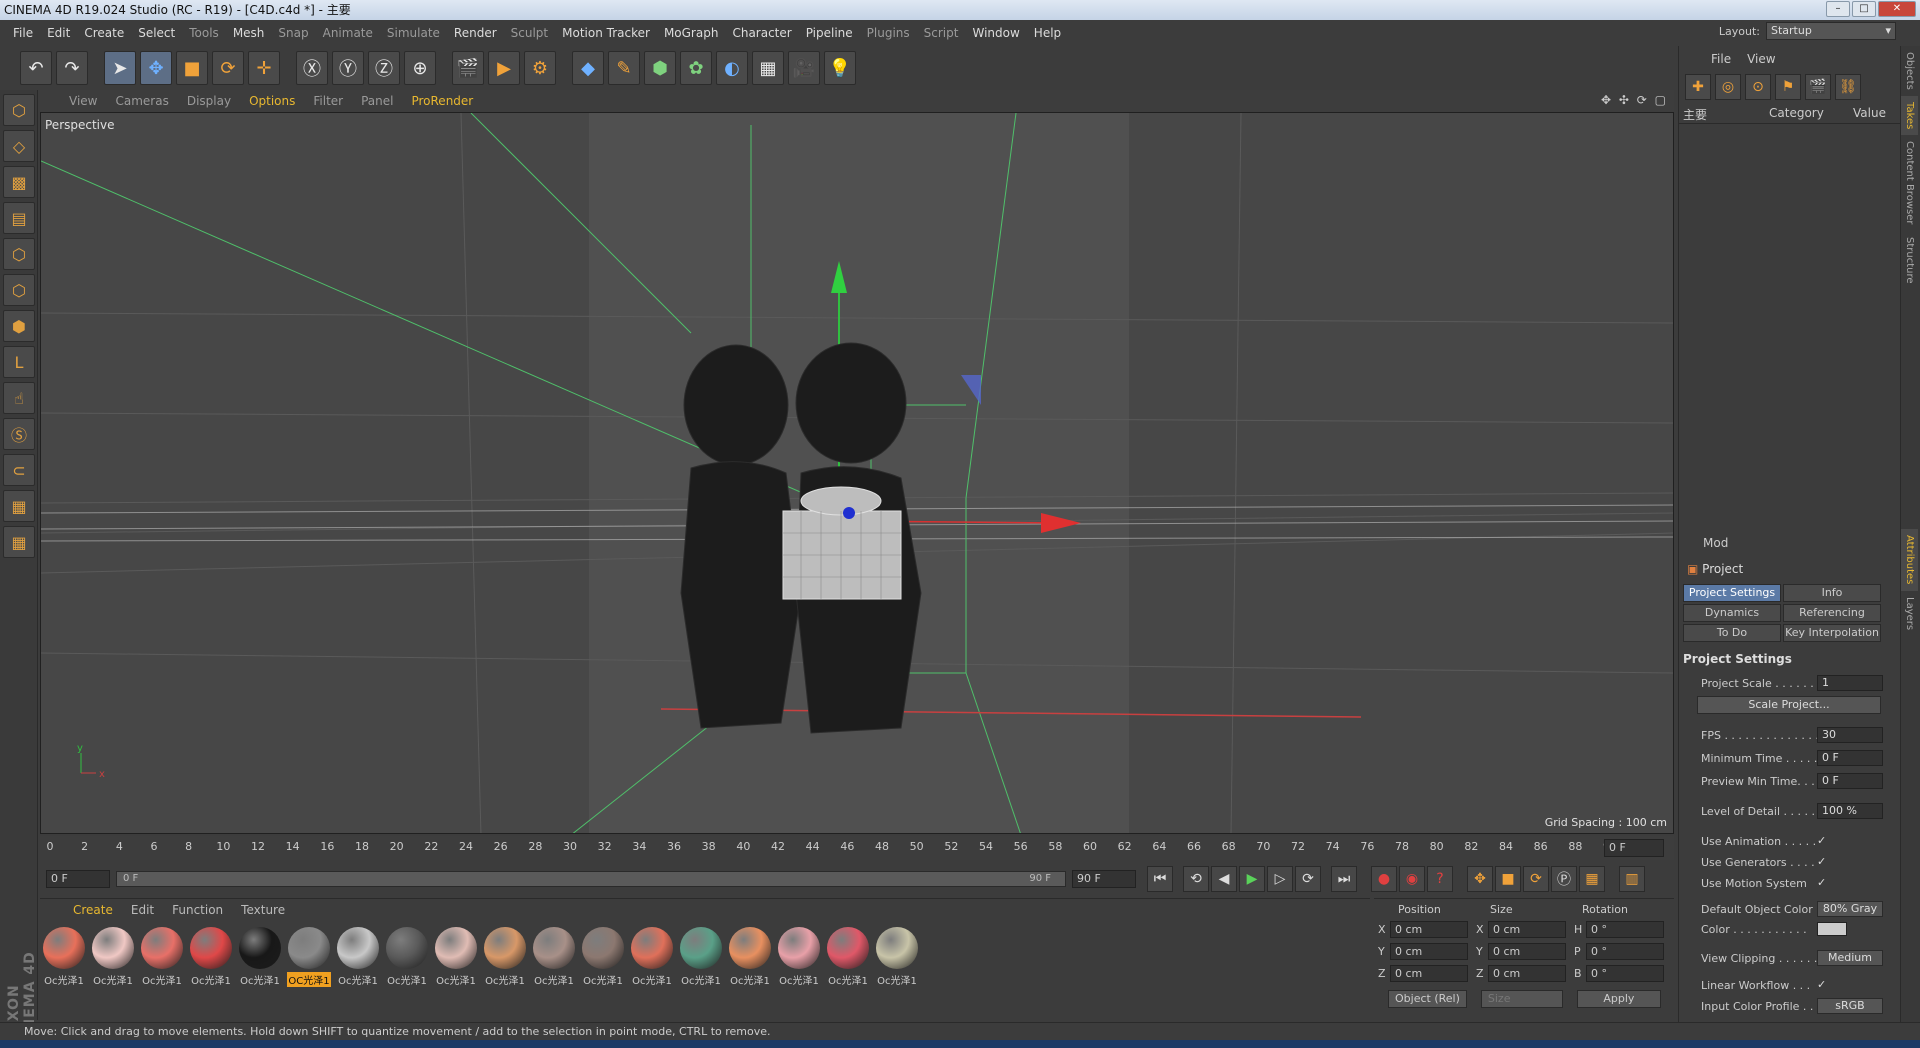 The height and width of the screenshot is (1048, 1920). What do you see at coordinates (1759, 1006) in the screenshot?
I see `input-color-profile-label: Input Color Profile . .` at bounding box center [1759, 1006].